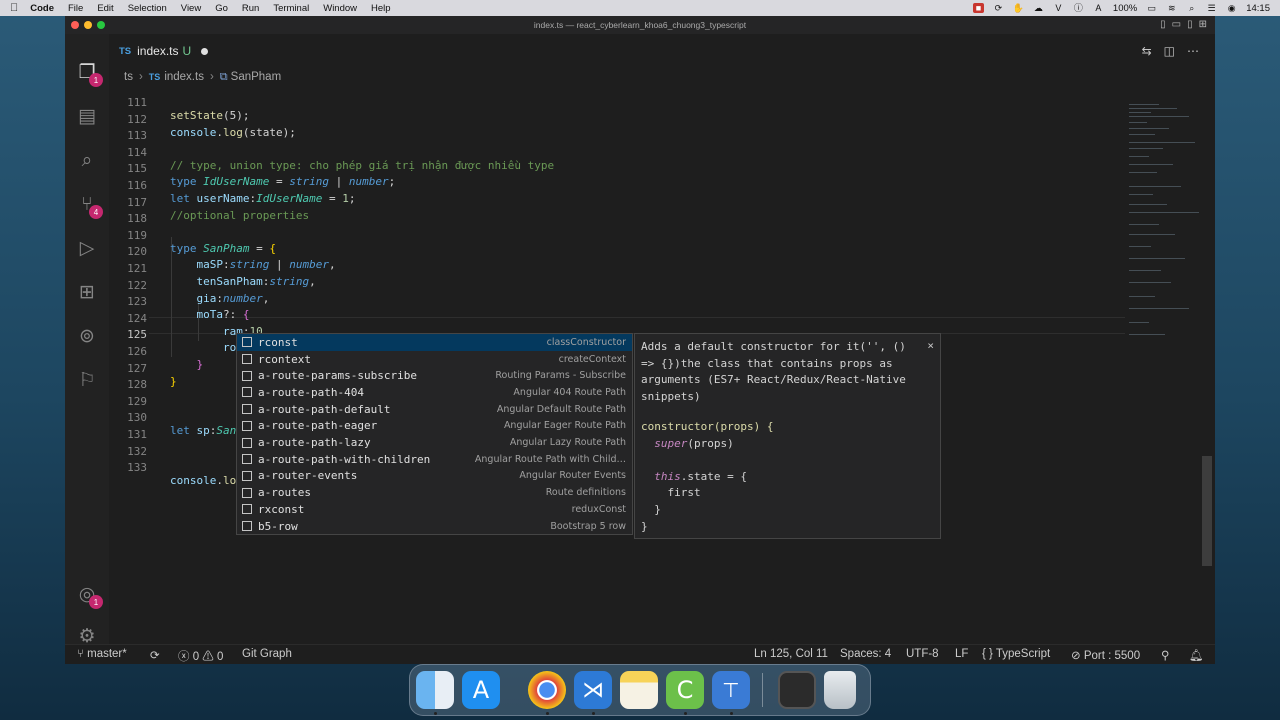 This screenshot has width=1280, height=720. Describe the element at coordinates (340, 8) in the screenshot. I see `menu-window: Window` at that location.